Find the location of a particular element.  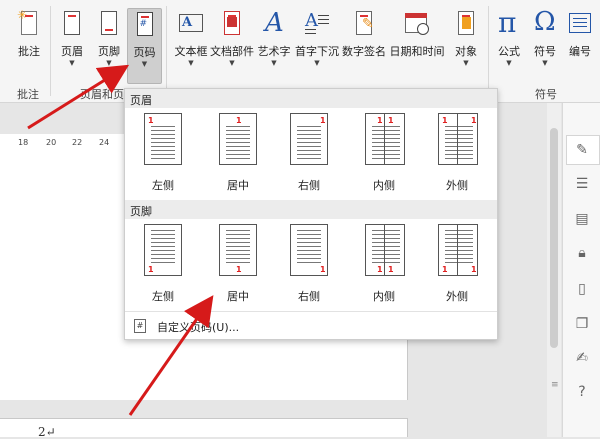

footer-option-center: 1 居中 is located at coordinates (238, 268).